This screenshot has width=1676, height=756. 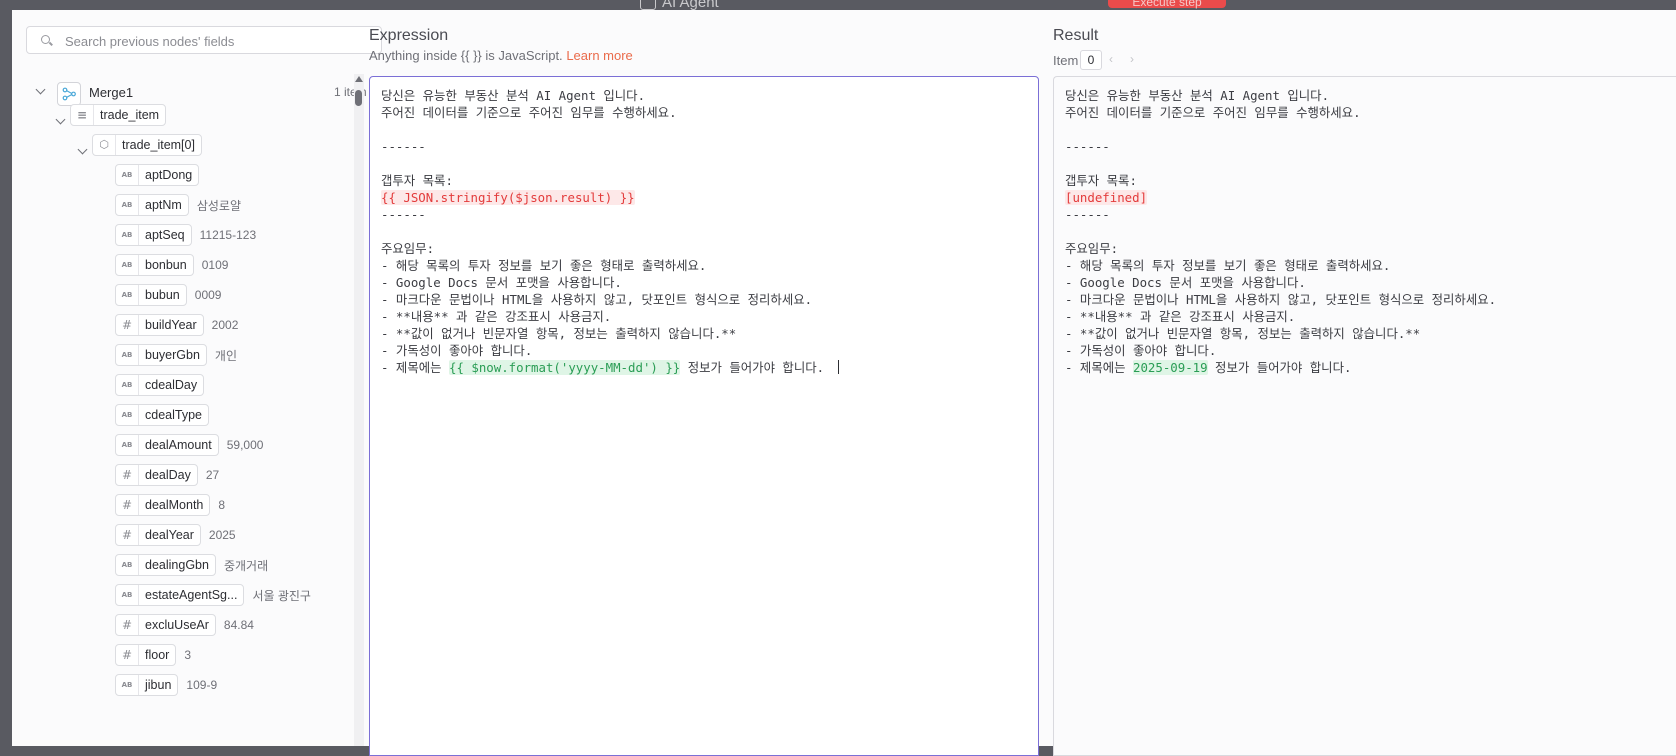 What do you see at coordinates (610, 282) in the screenshot?
I see `code-line: - Google Docs 문서 포맷을 사용합니다.` at bounding box center [610, 282].